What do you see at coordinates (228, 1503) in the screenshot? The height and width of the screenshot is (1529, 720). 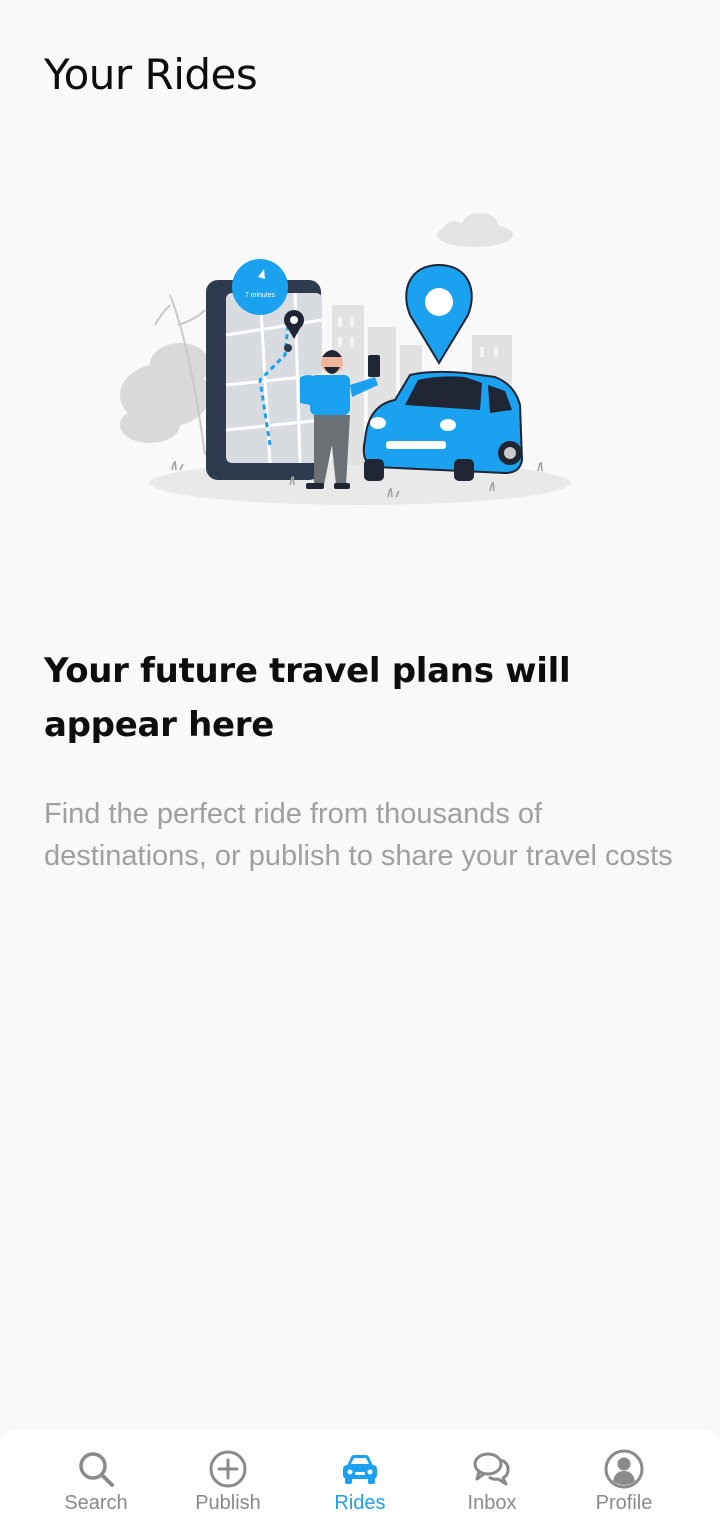 I see `nav-publish-label: Publish` at bounding box center [228, 1503].